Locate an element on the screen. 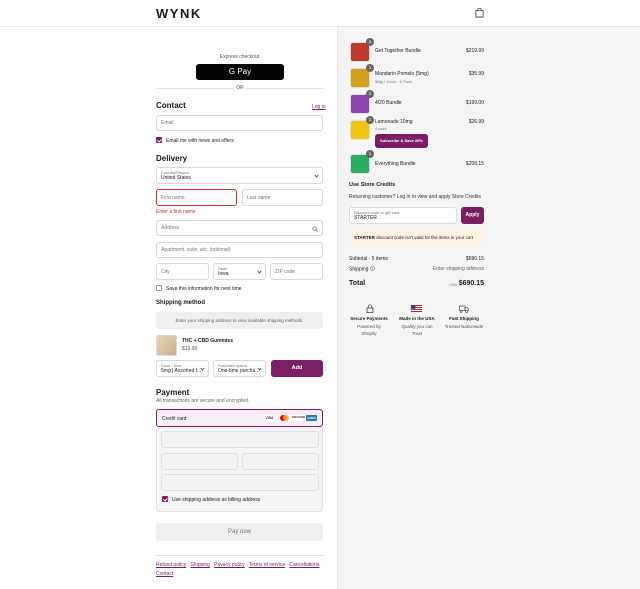 Image resolution: width=640 pixels, height=589 pixels. upsell-price: $19.99 is located at coordinates (190, 349).